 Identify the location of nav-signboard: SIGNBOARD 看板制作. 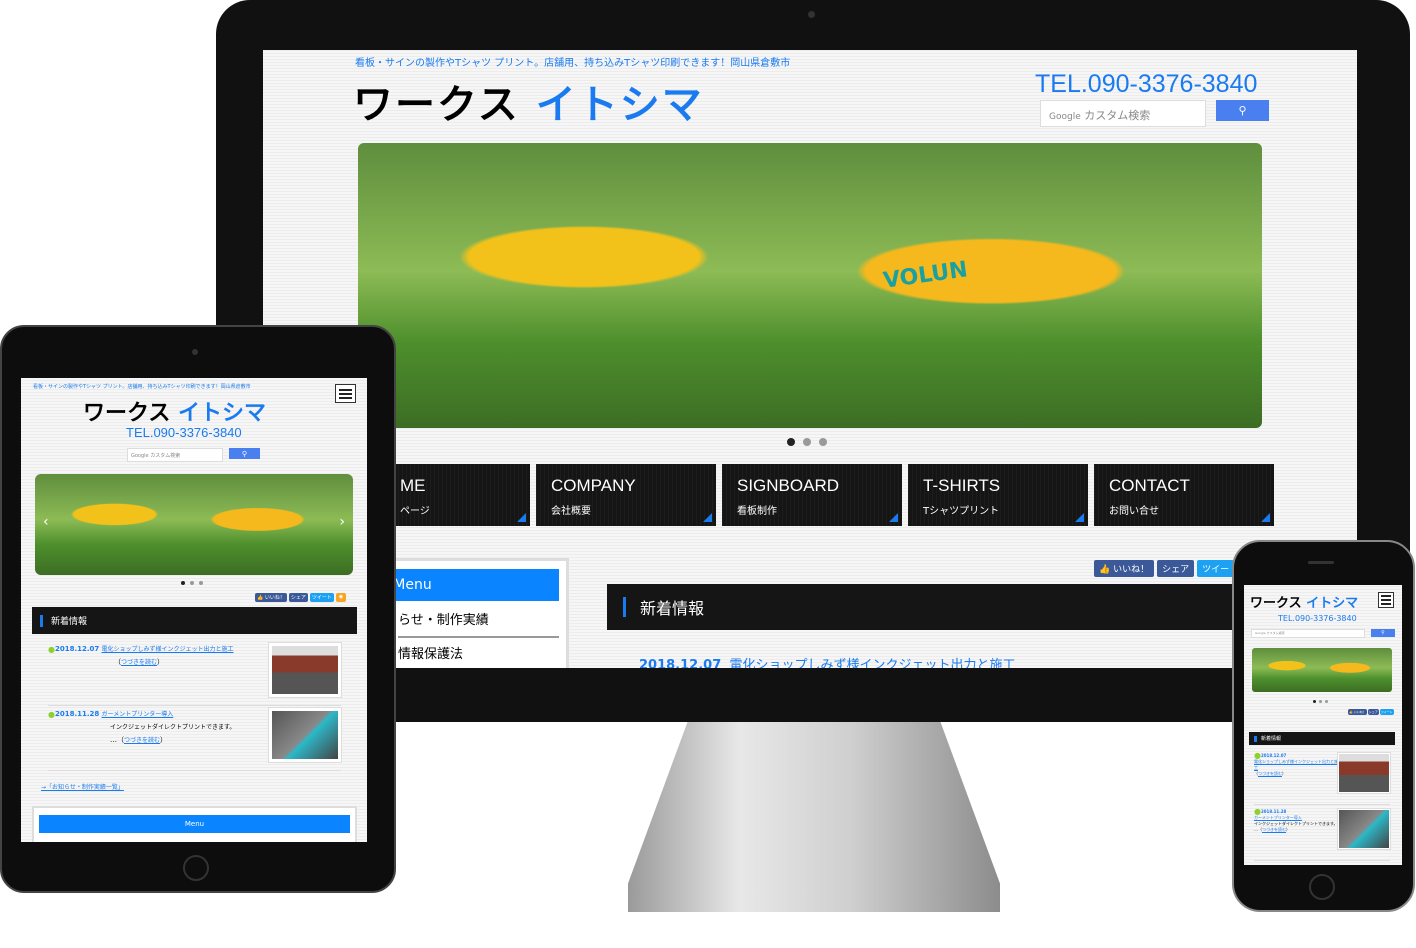
(812, 495).